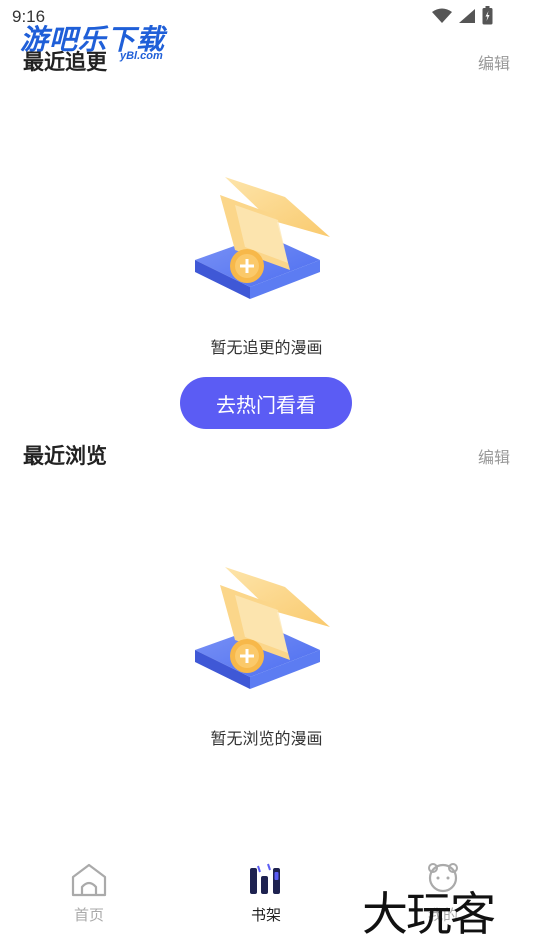 This screenshot has width=533, height=948. I want to click on nav-label-bookshelf: 书架, so click(265, 915).